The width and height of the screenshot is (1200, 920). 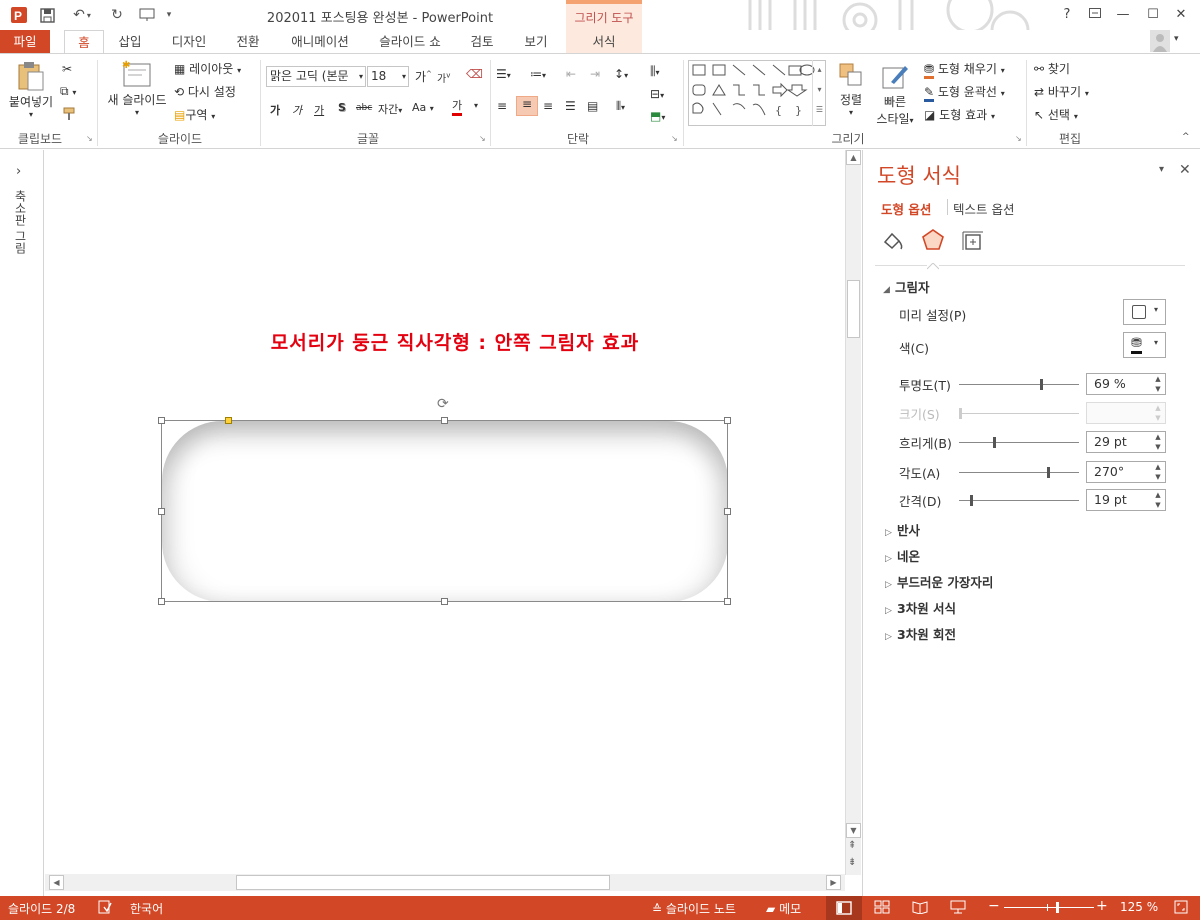 I want to click on section-collapsed: ▷ 네온, so click(x=902, y=555).